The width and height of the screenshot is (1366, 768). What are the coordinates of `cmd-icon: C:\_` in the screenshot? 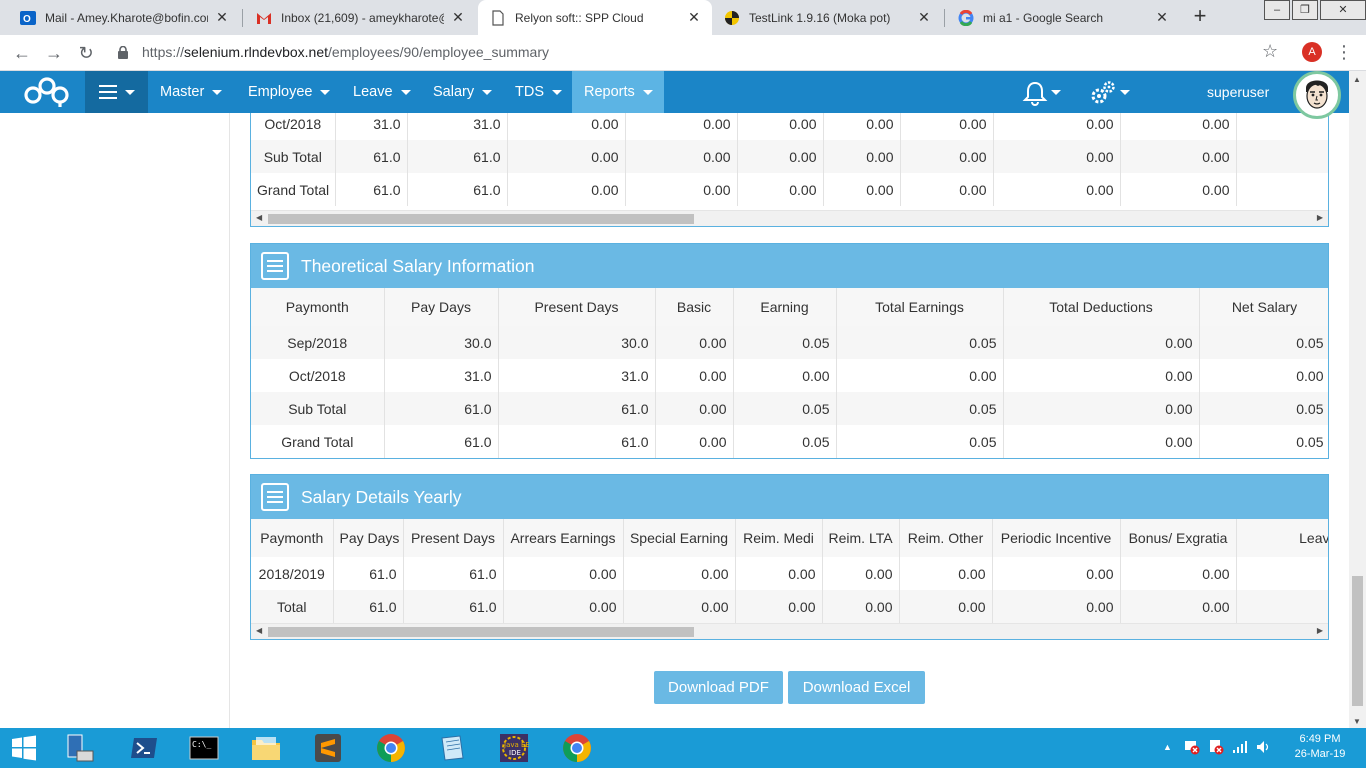 It's located at (204, 748).